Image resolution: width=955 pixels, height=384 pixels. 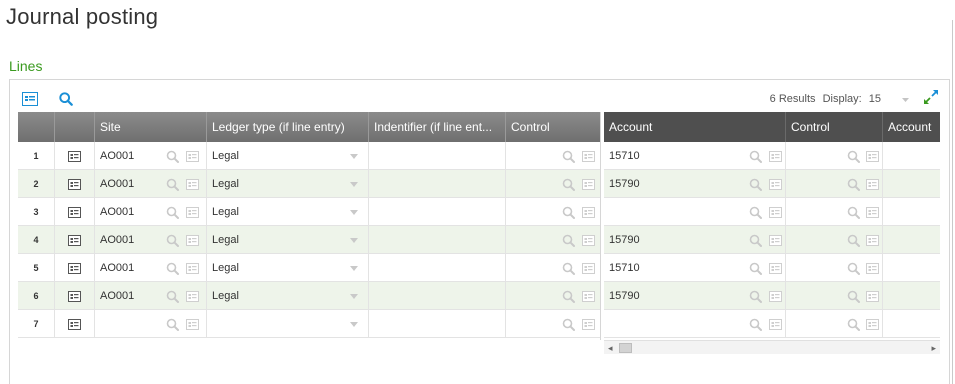 What do you see at coordinates (309, 212) in the screenshot?
I see `table-row: 3 AO001 Legal` at bounding box center [309, 212].